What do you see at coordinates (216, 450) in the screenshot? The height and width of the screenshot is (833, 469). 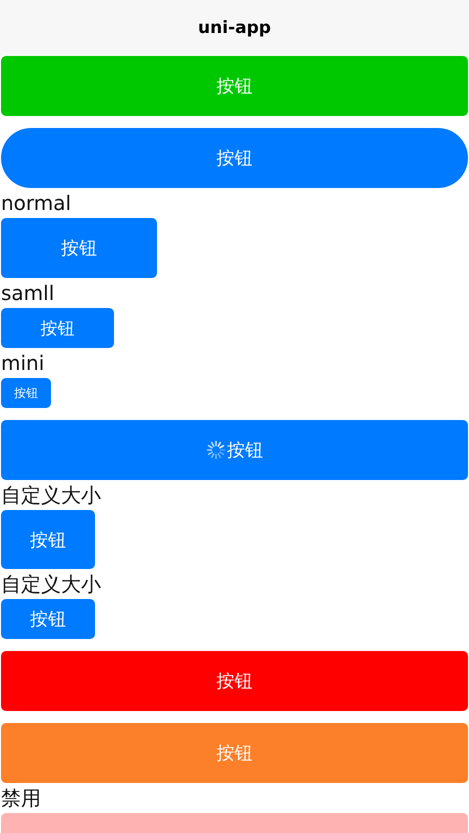 I see `loading-spinner-icon` at bounding box center [216, 450].